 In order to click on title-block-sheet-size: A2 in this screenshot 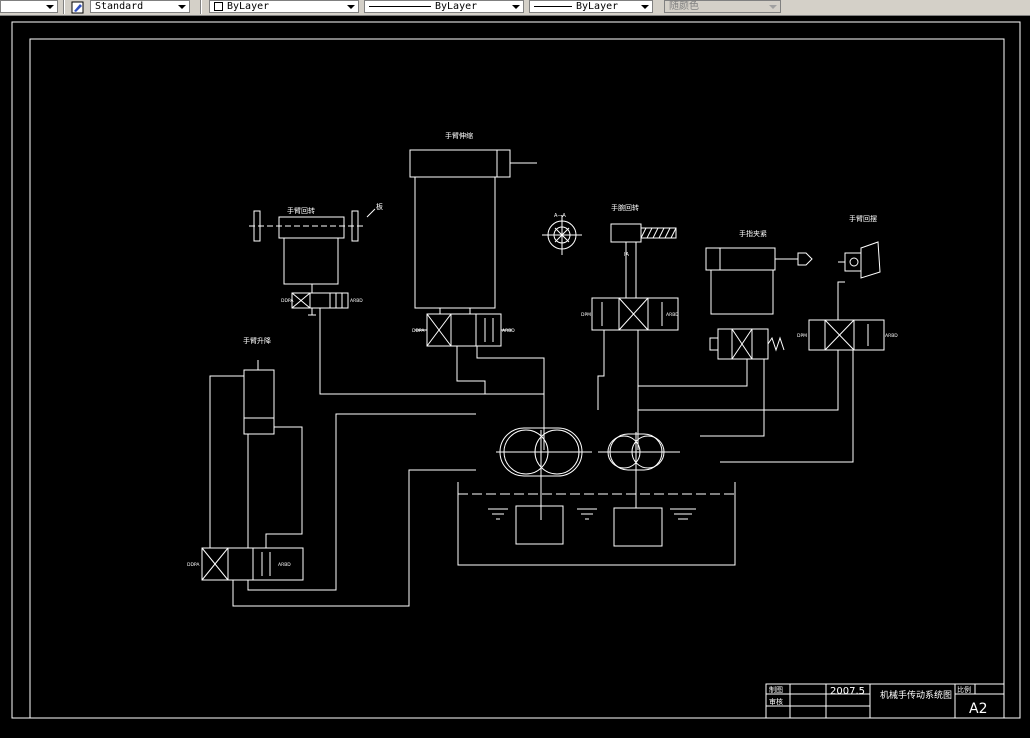, I will do `click(978, 709)`.